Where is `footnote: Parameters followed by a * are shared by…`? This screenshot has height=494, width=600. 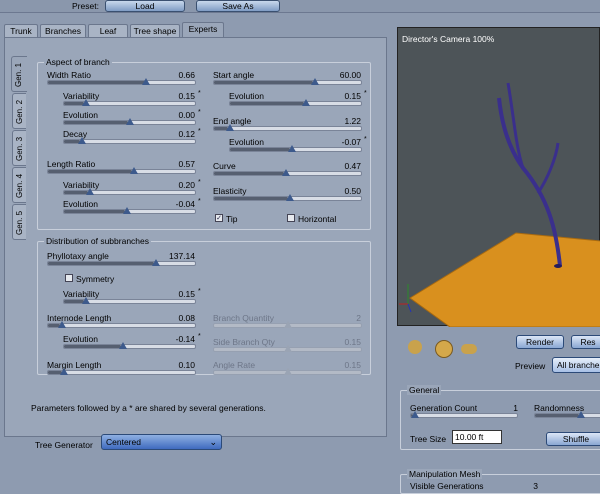 footnote: Parameters followed by a * are shared by… is located at coordinates (148, 408).